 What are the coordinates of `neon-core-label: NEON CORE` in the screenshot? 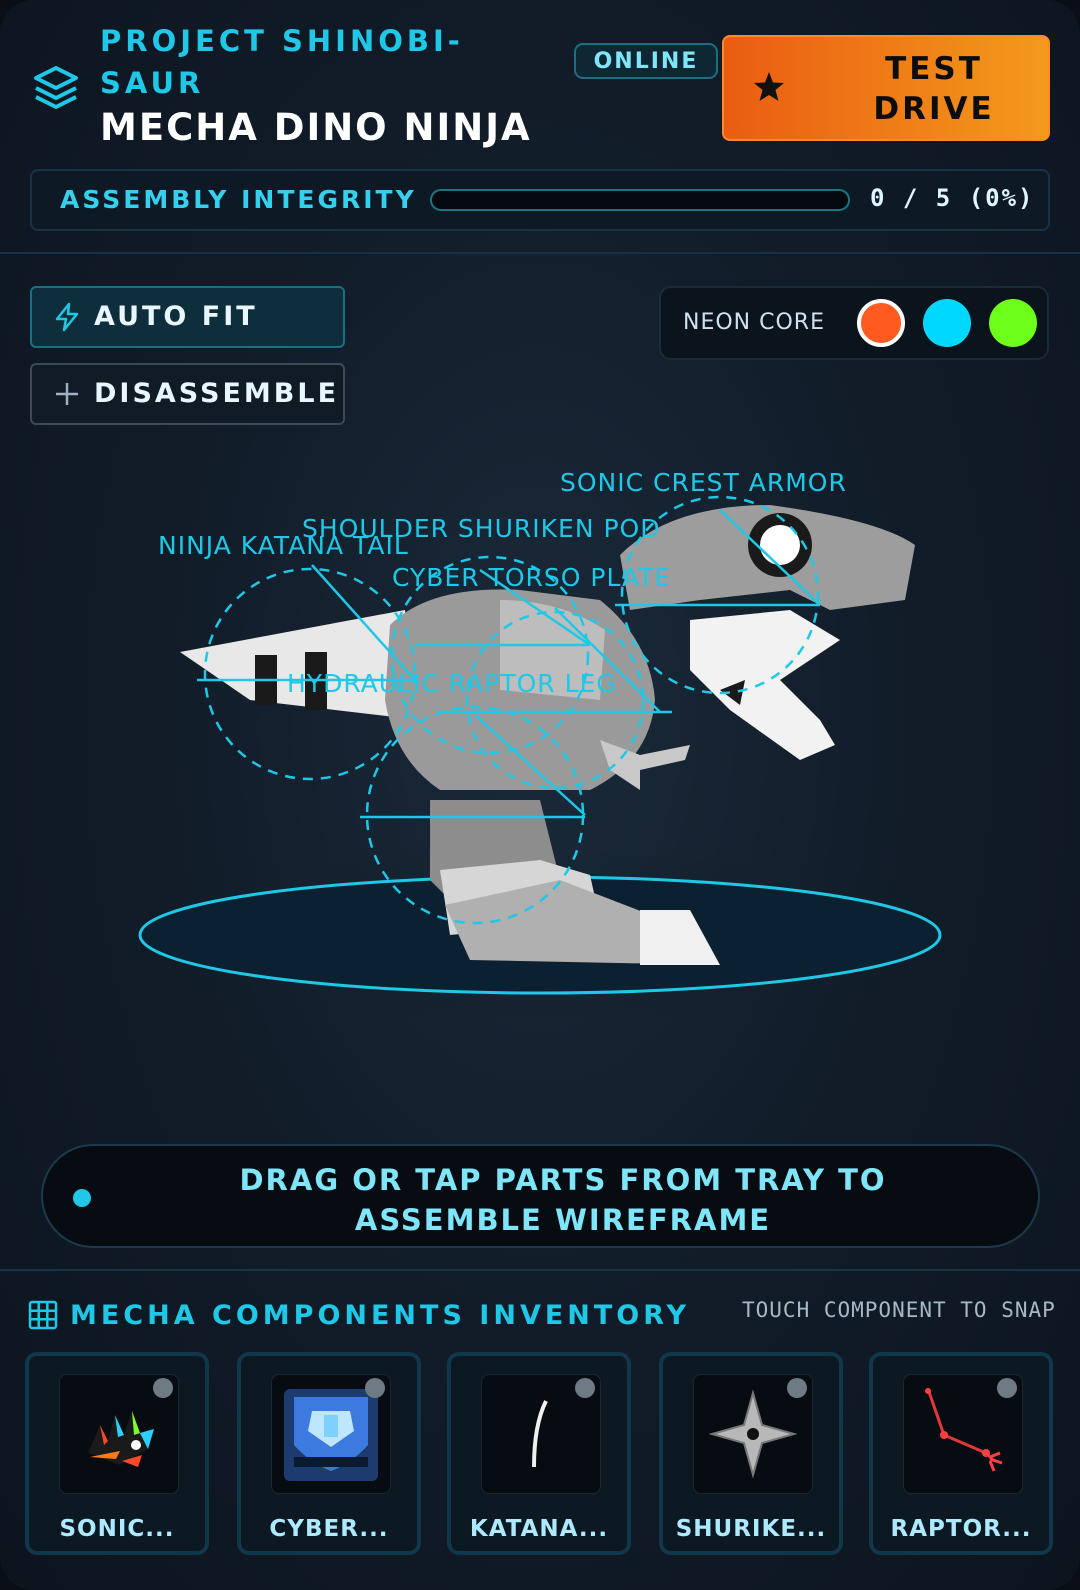 It's located at (754, 322).